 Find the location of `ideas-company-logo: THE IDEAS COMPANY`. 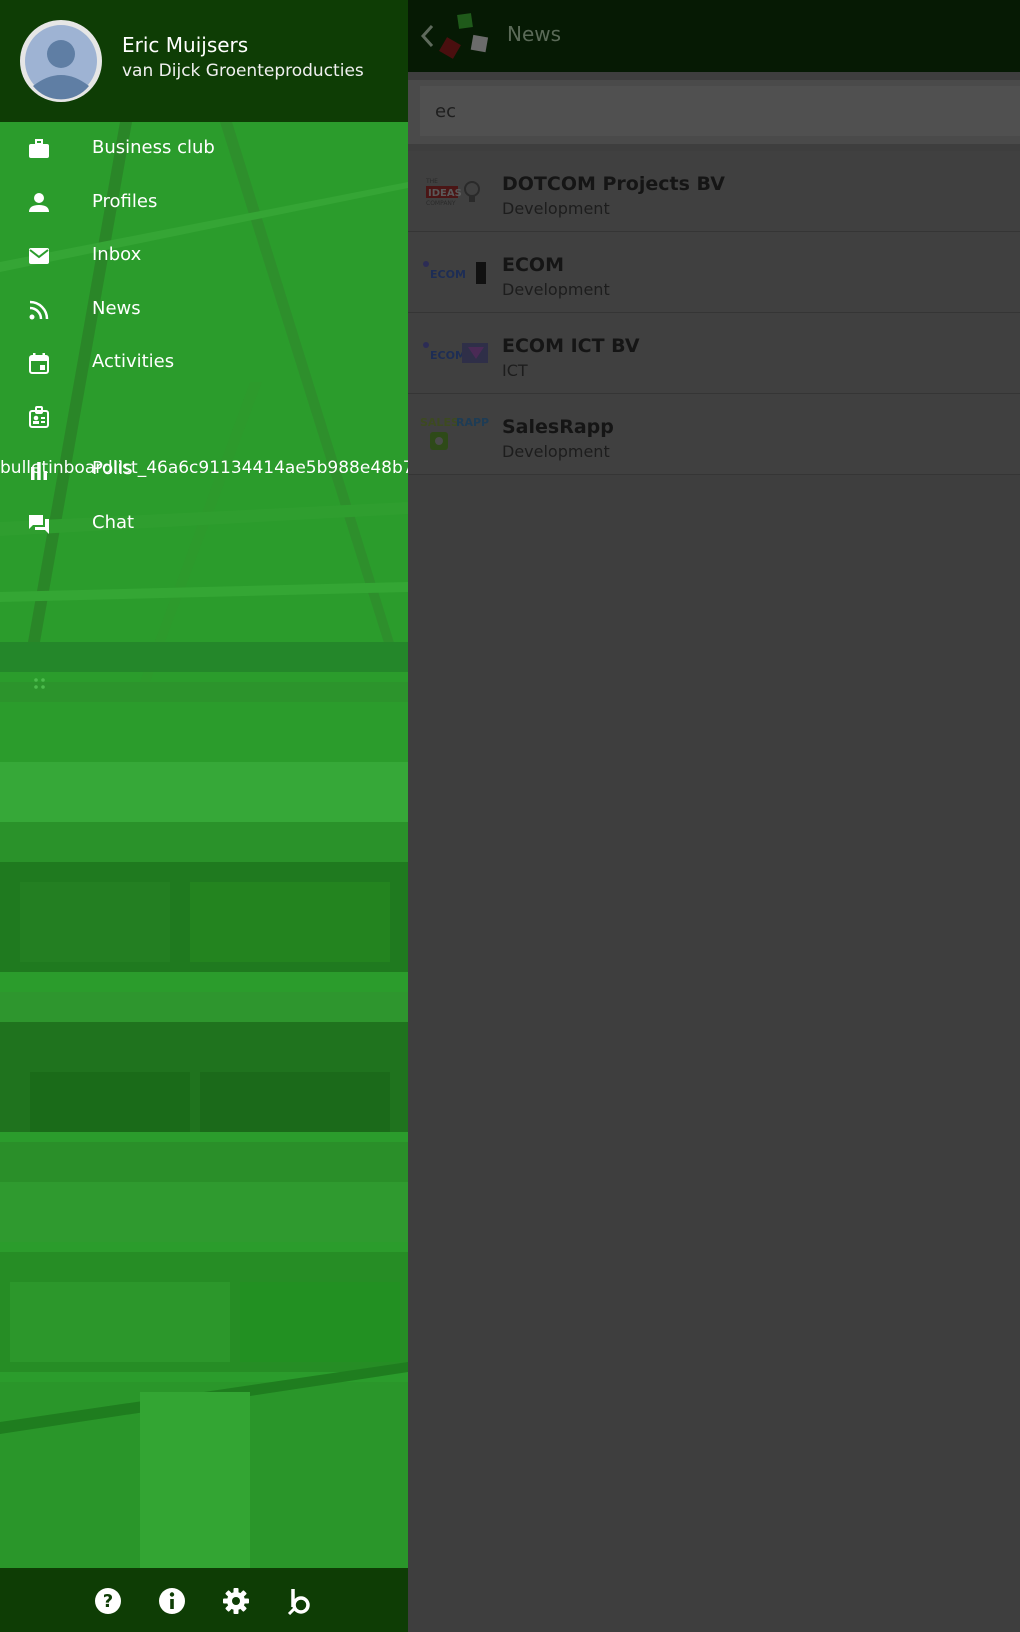

ideas-company-logo: THE IDEAS COMPANY is located at coordinates (455, 191).